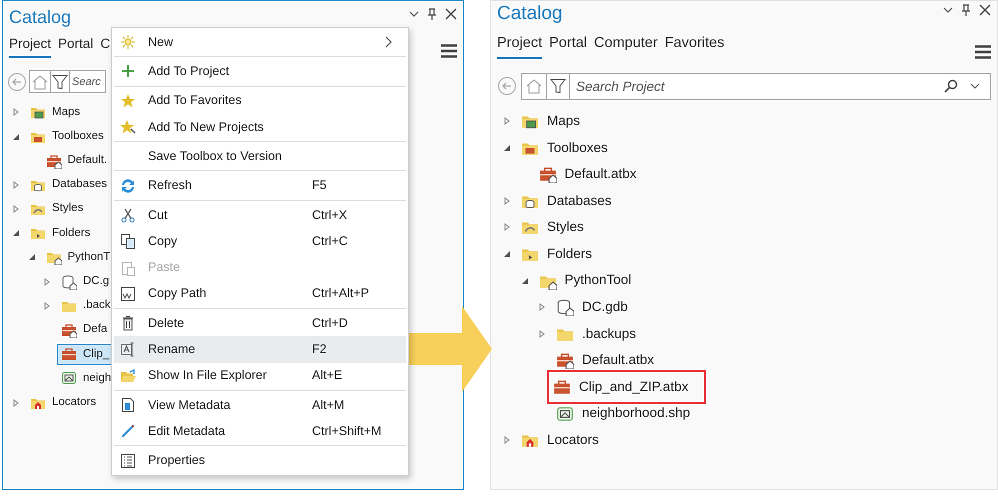  I want to click on search-input: Search Project, so click(757, 86).